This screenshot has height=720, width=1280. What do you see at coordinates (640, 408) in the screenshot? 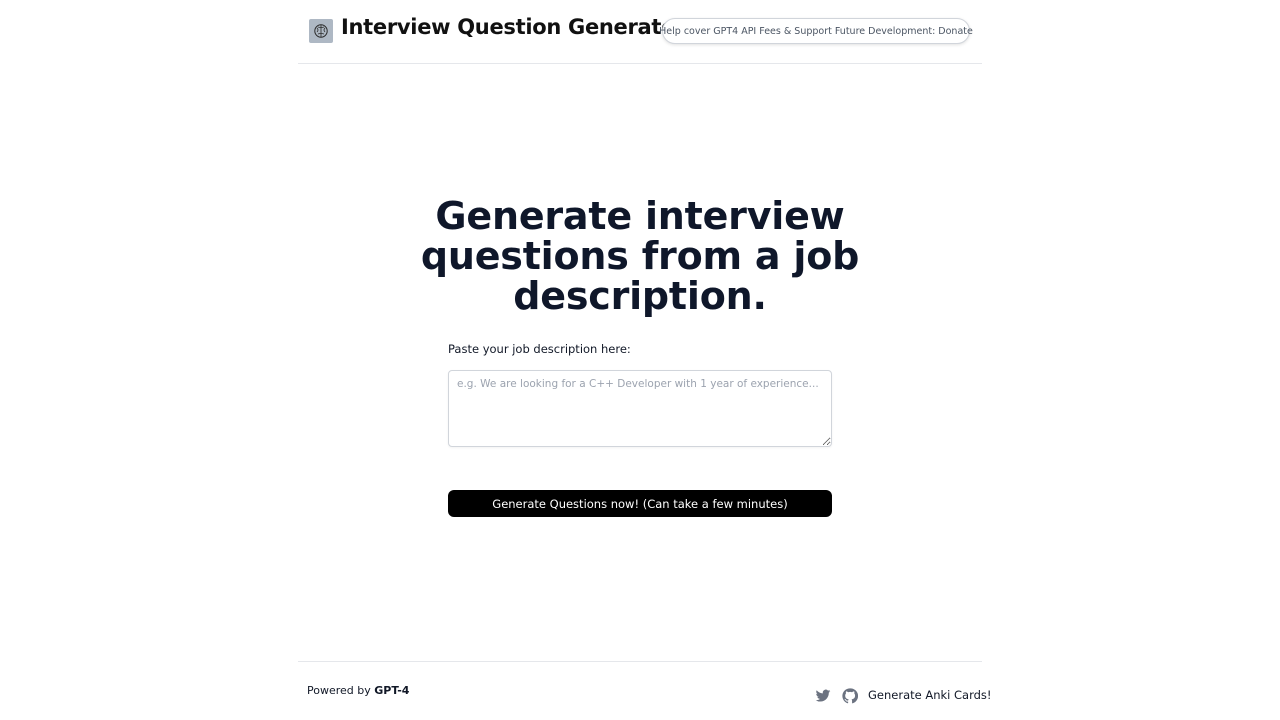
I see `job-description-input` at bounding box center [640, 408].